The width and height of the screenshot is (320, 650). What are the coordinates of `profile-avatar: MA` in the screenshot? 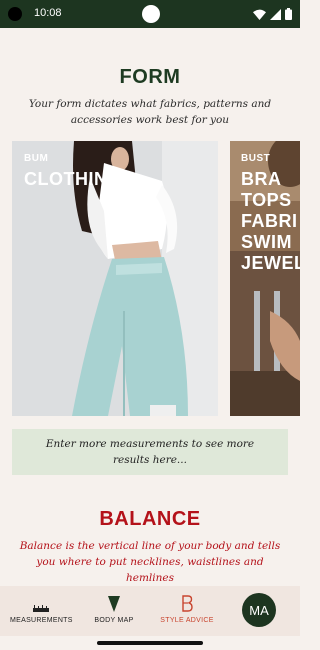 It's located at (259, 610).